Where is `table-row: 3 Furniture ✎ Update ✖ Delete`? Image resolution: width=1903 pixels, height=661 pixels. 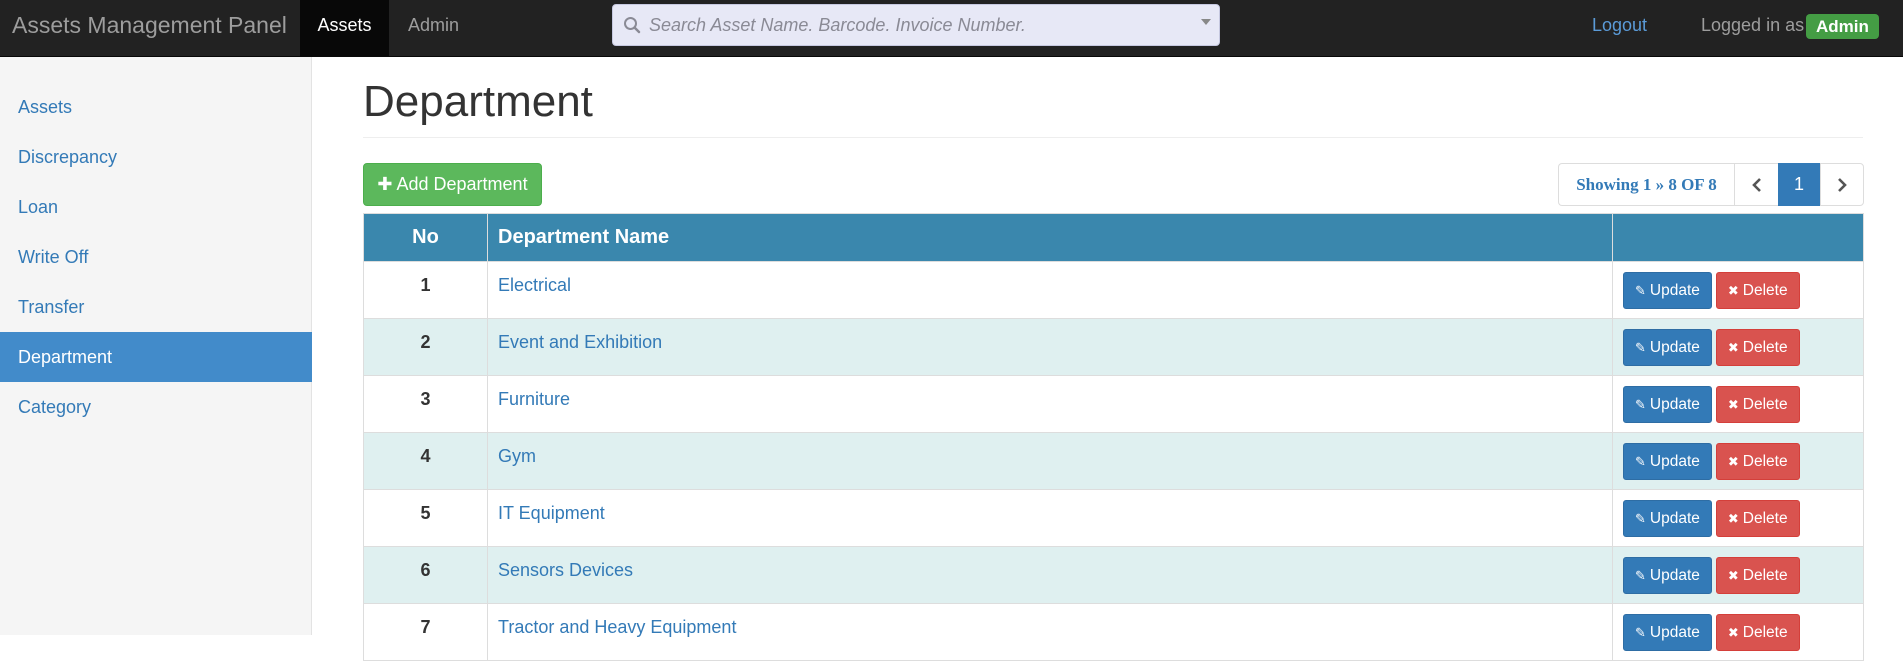 table-row: 3 Furniture ✎ Update ✖ Delete is located at coordinates (1113, 404).